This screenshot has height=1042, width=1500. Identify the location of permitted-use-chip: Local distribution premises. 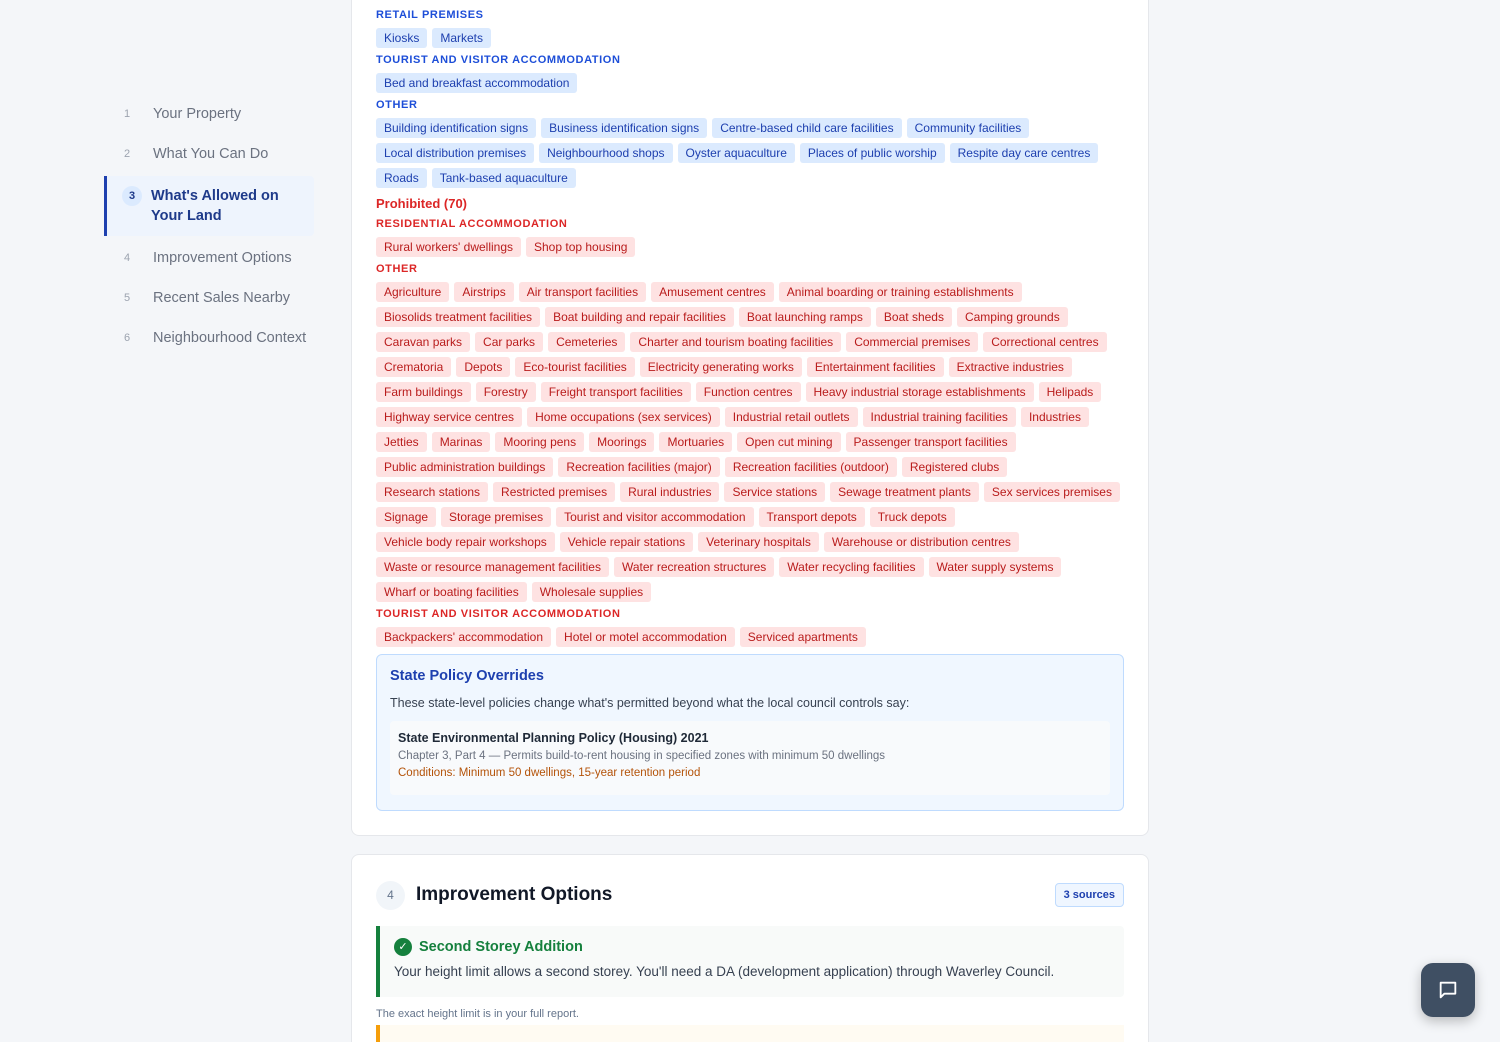
(455, 153).